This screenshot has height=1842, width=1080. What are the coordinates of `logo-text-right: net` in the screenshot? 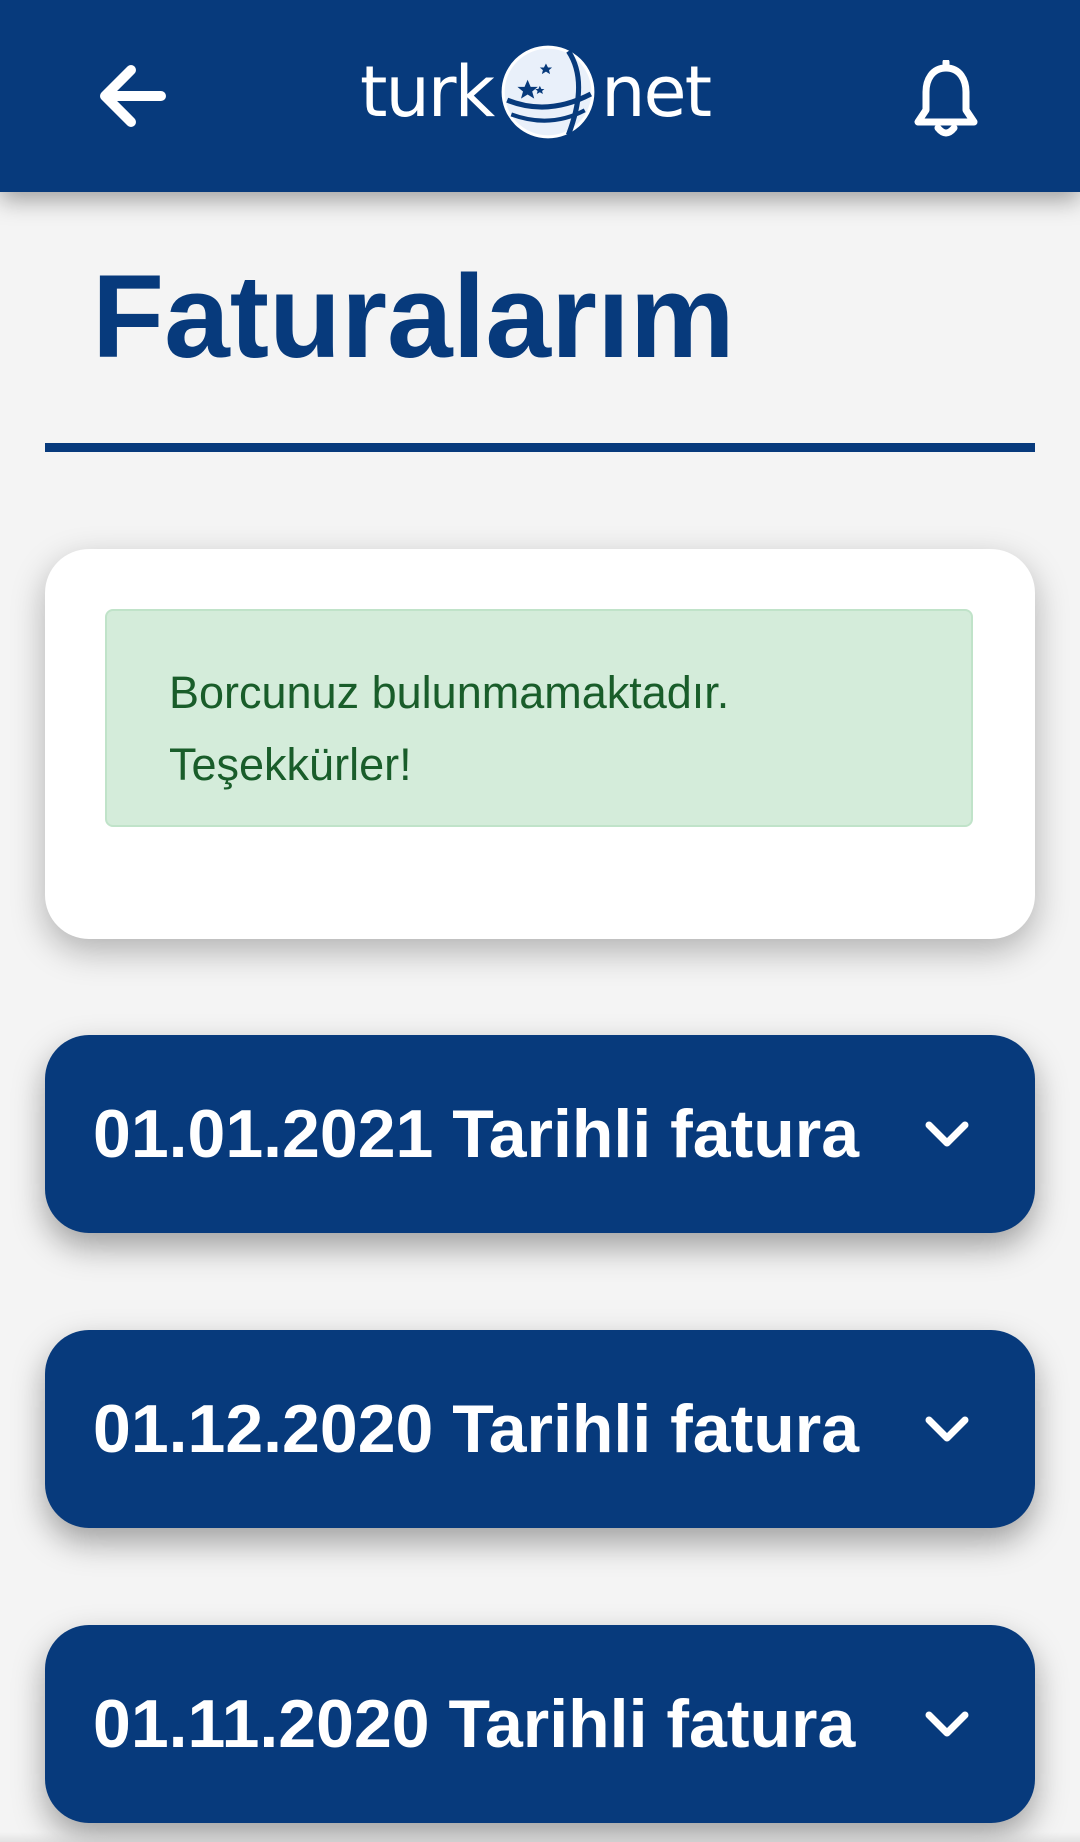 It's located at (656, 92).